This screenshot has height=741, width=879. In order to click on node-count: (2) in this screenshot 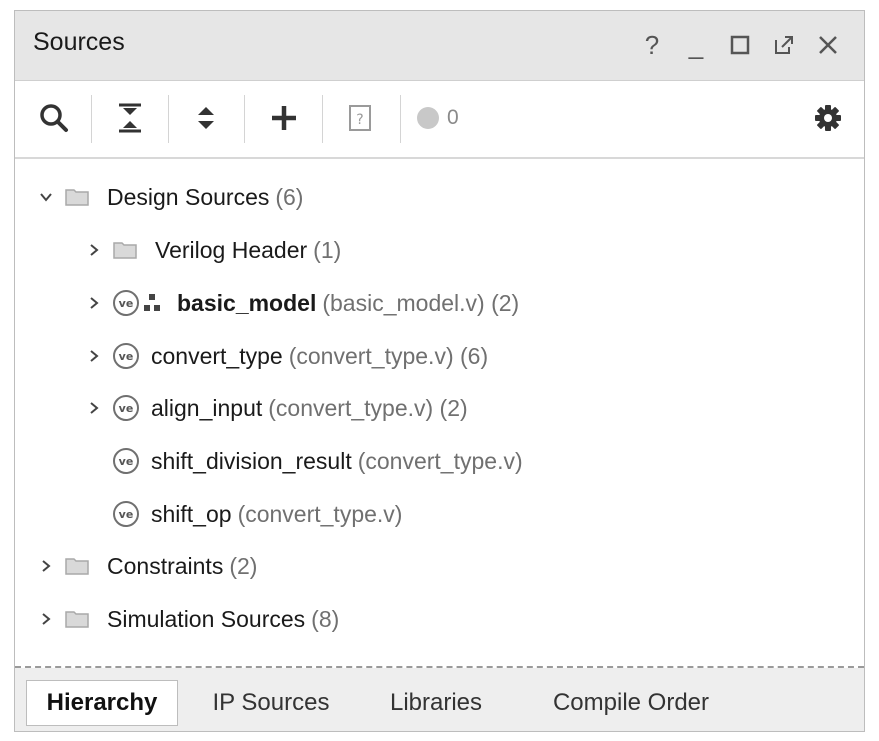, I will do `click(243, 565)`.